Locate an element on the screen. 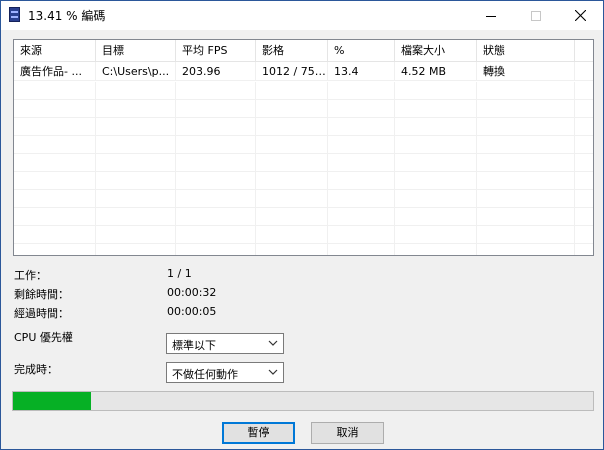  column-header-avg-fps: 平均 FPS is located at coordinates (216, 51).